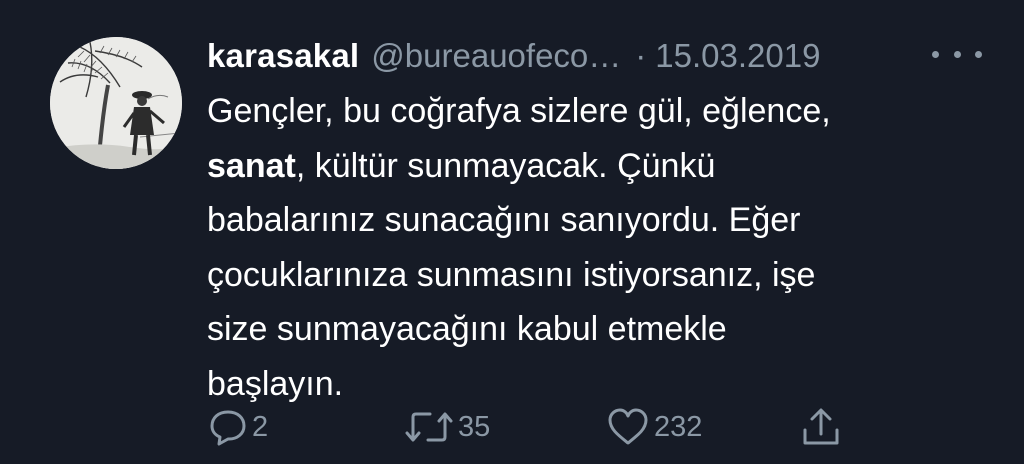  I want to click on display-name: karasakal, so click(283, 56).